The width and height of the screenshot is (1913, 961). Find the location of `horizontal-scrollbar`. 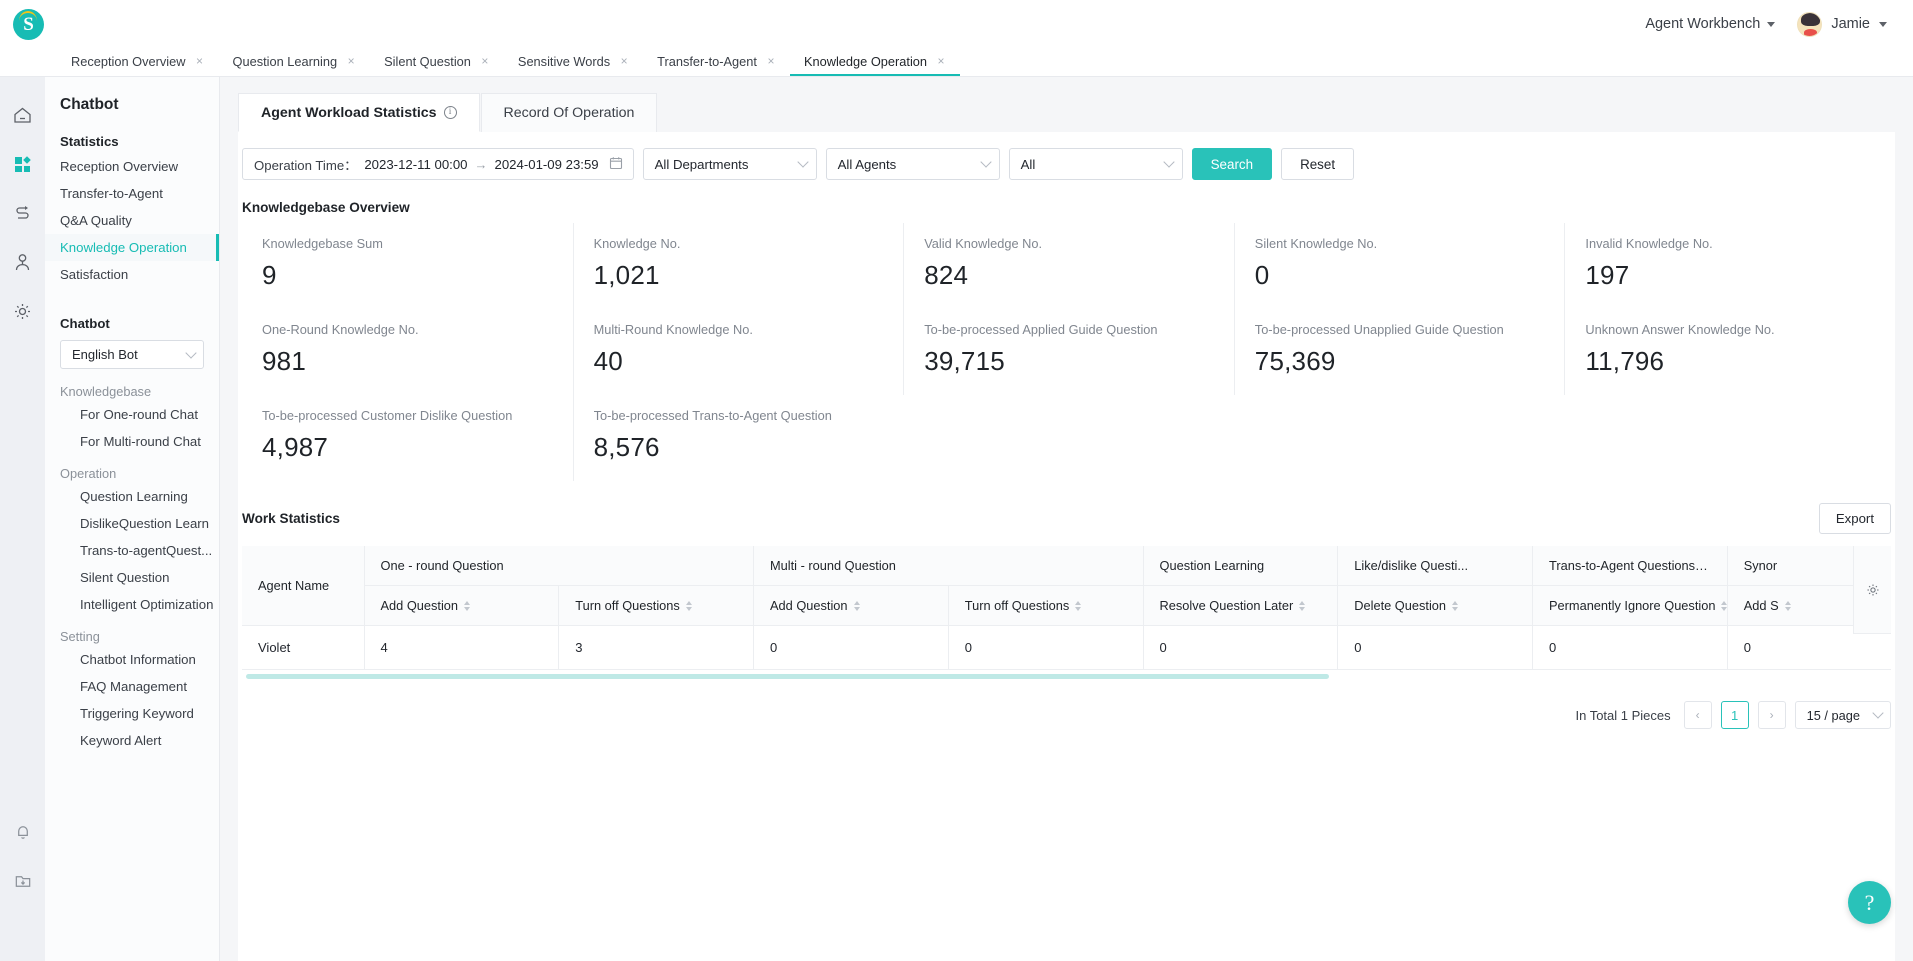

horizontal-scrollbar is located at coordinates (1066, 676).